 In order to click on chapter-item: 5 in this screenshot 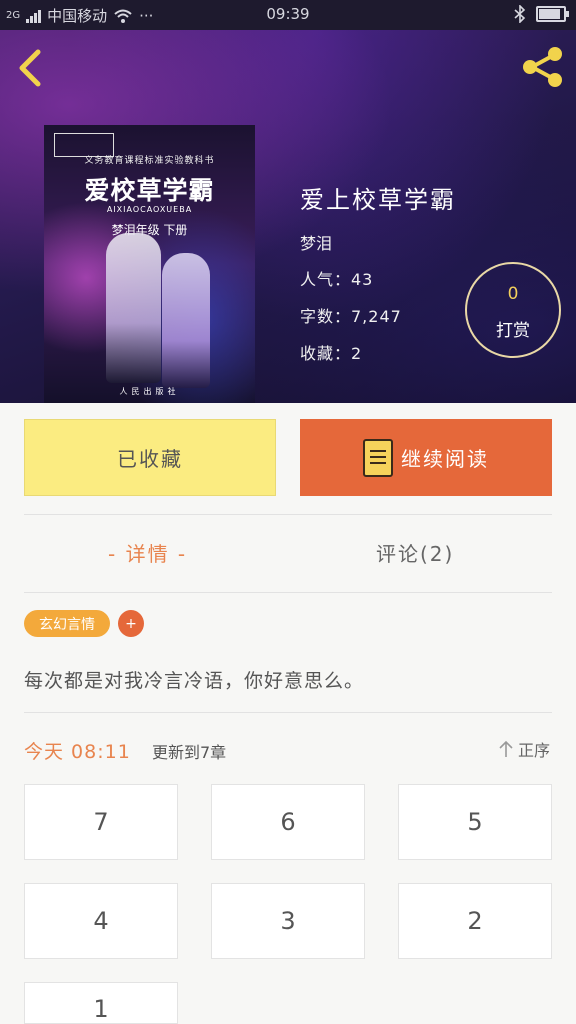, I will do `click(475, 822)`.